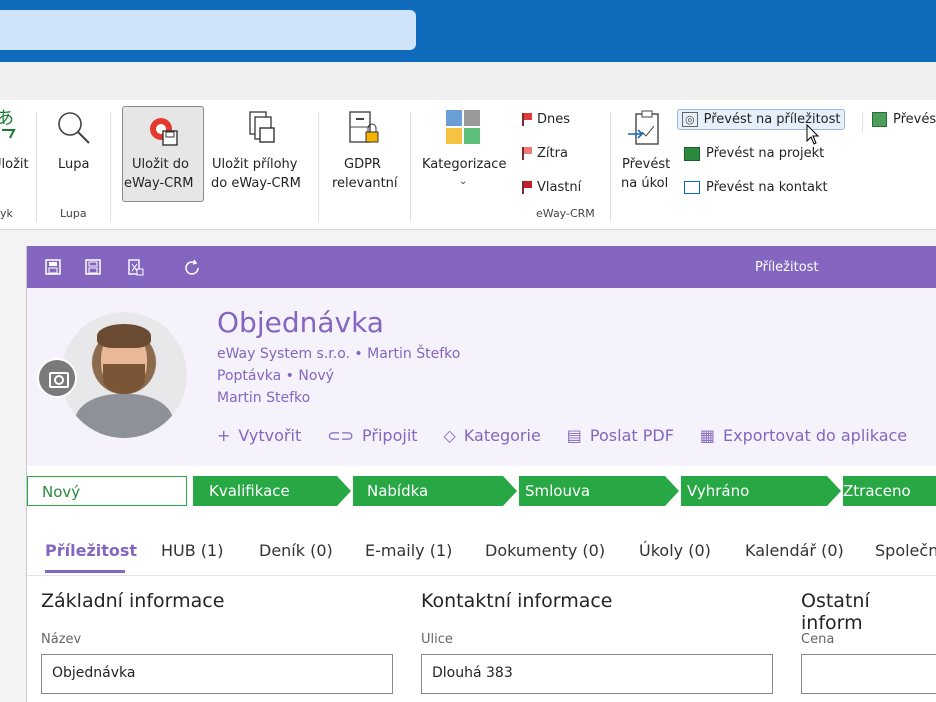 The image size is (936, 702). Describe the element at coordinates (481, 575) in the screenshot. I see `tabs-divider` at that location.